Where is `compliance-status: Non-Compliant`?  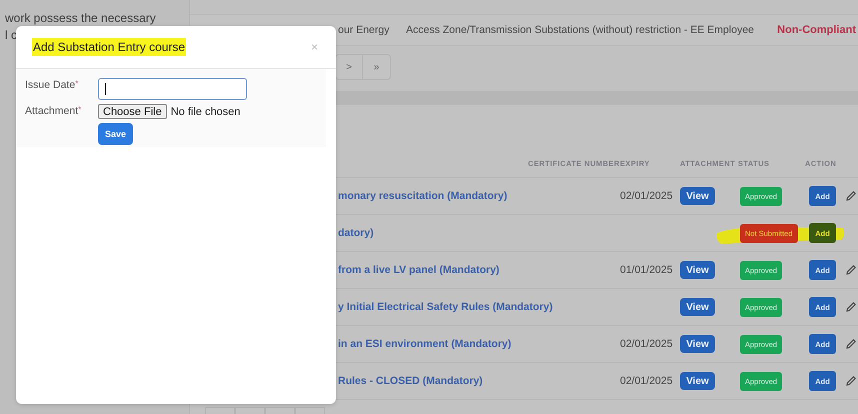 compliance-status: Non-Compliant is located at coordinates (817, 30).